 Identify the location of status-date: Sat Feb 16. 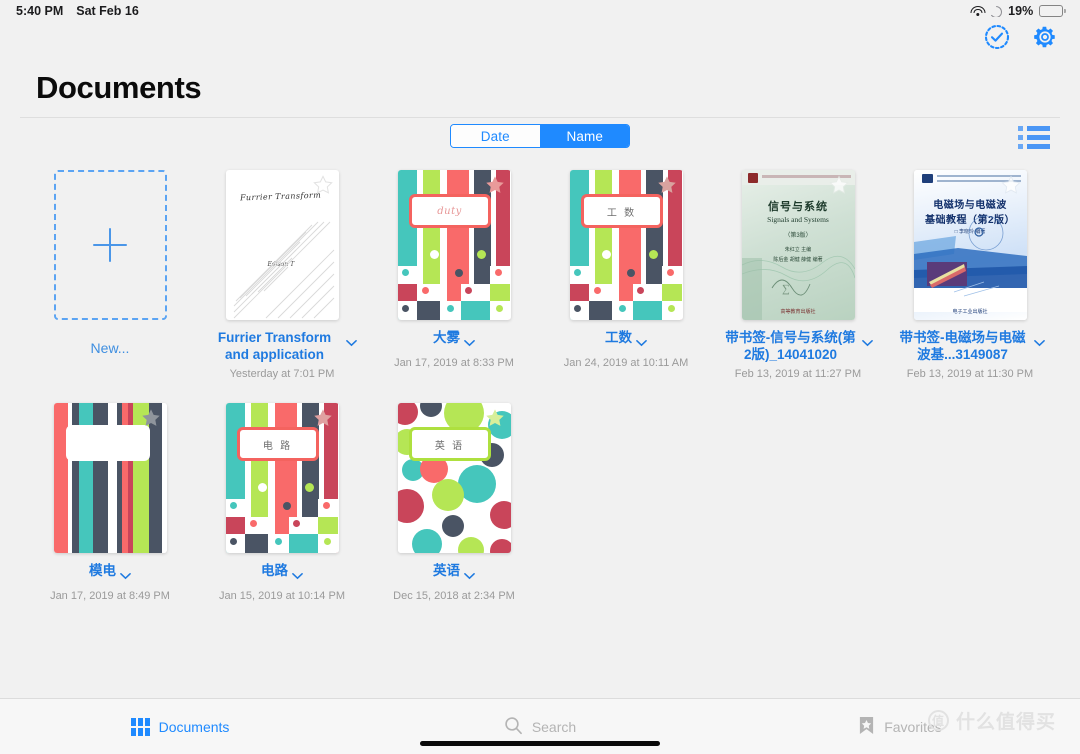
(107, 11).